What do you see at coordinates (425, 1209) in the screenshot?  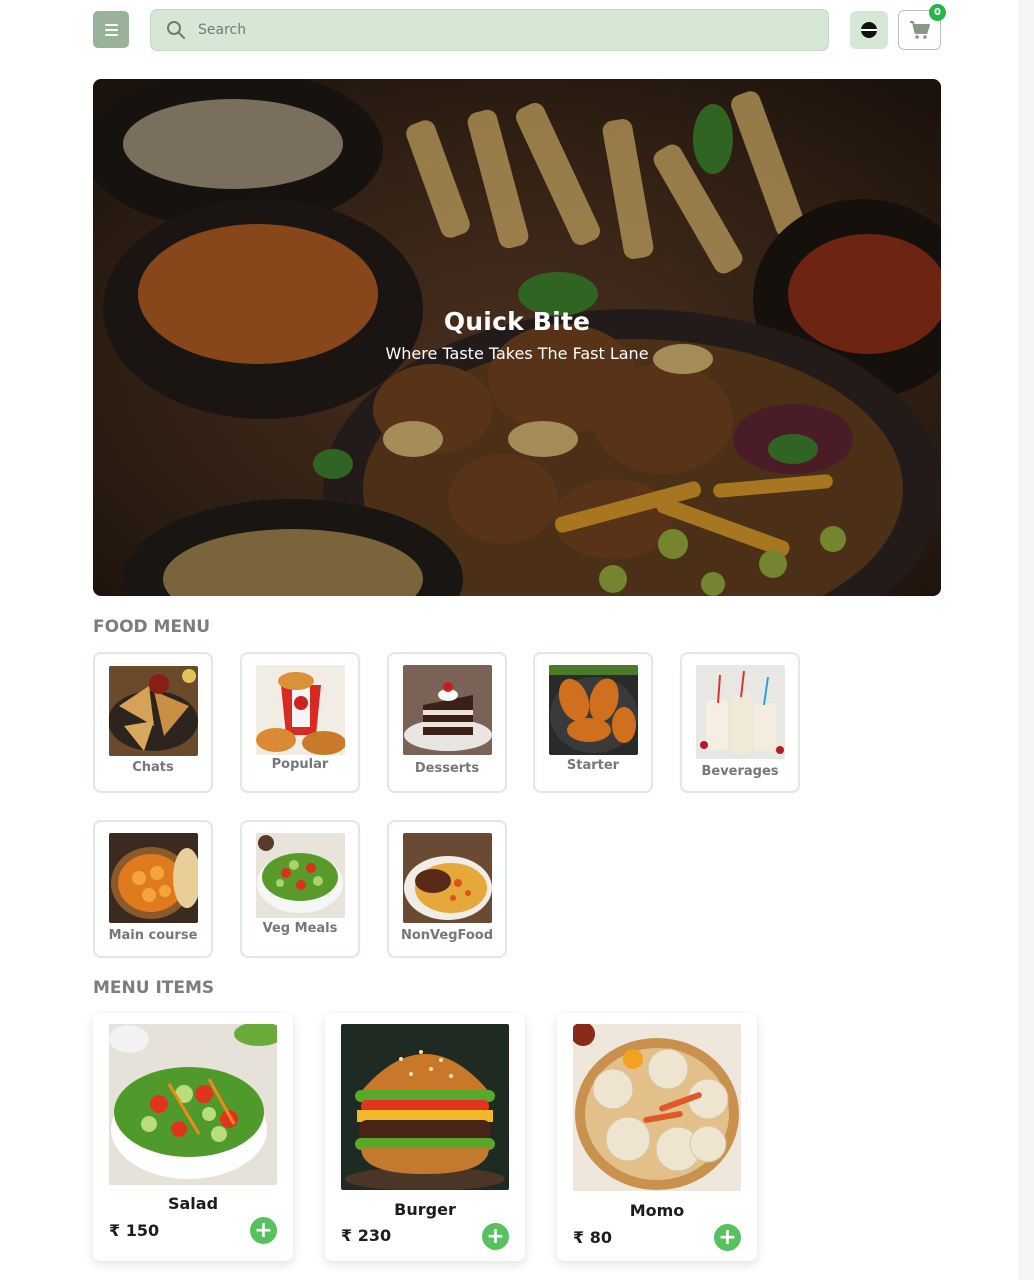 I see `menu-item-name: Burger` at bounding box center [425, 1209].